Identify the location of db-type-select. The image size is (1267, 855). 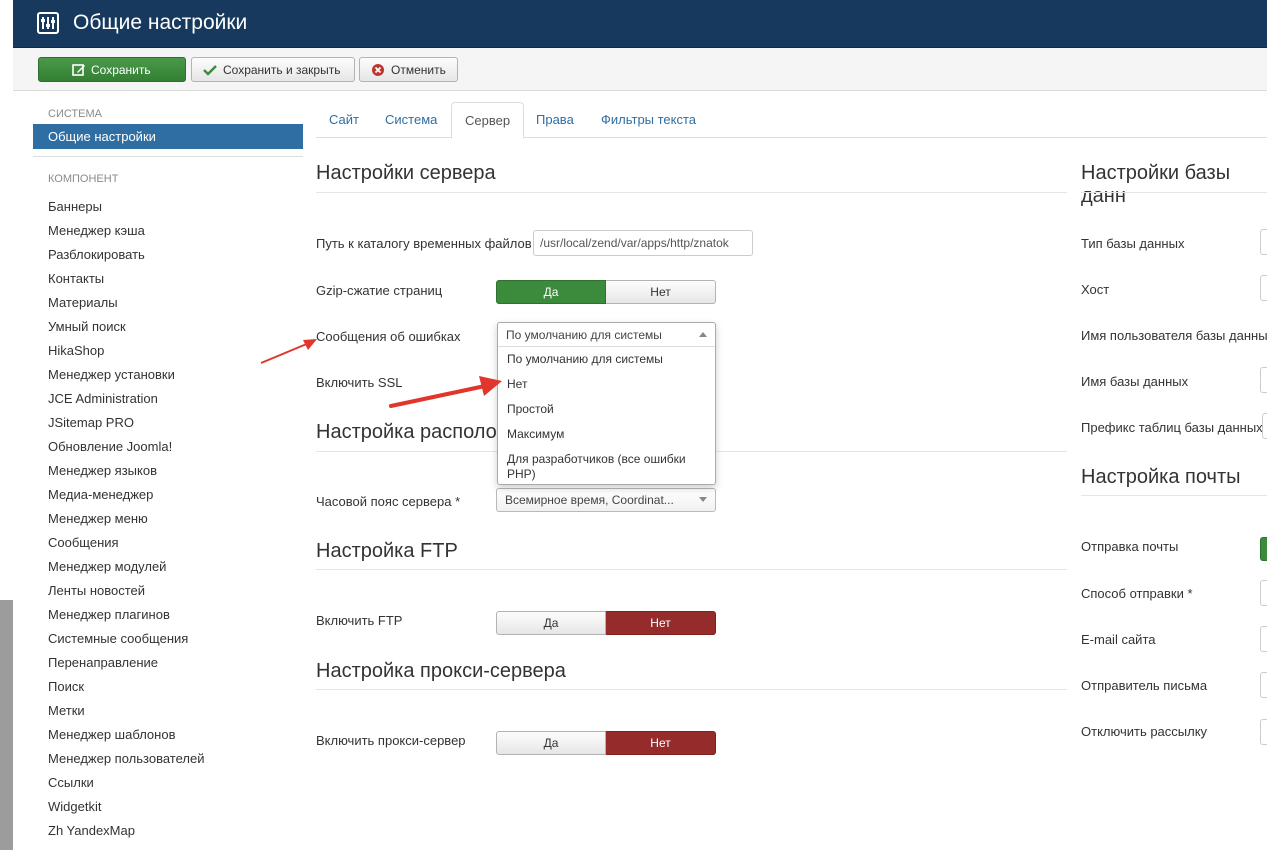
(1263, 242).